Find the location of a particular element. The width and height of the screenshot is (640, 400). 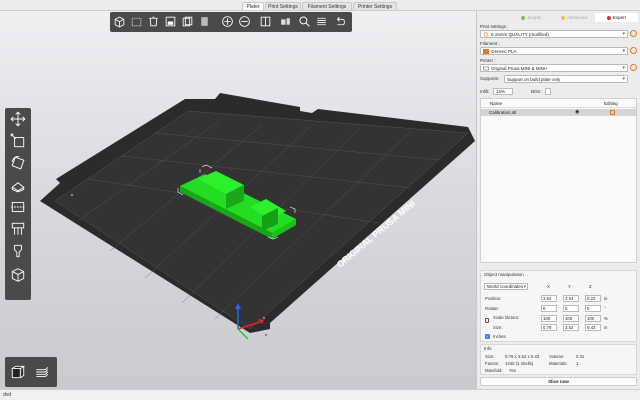

print-settings-edit-icon is located at coordinates (633, 33).